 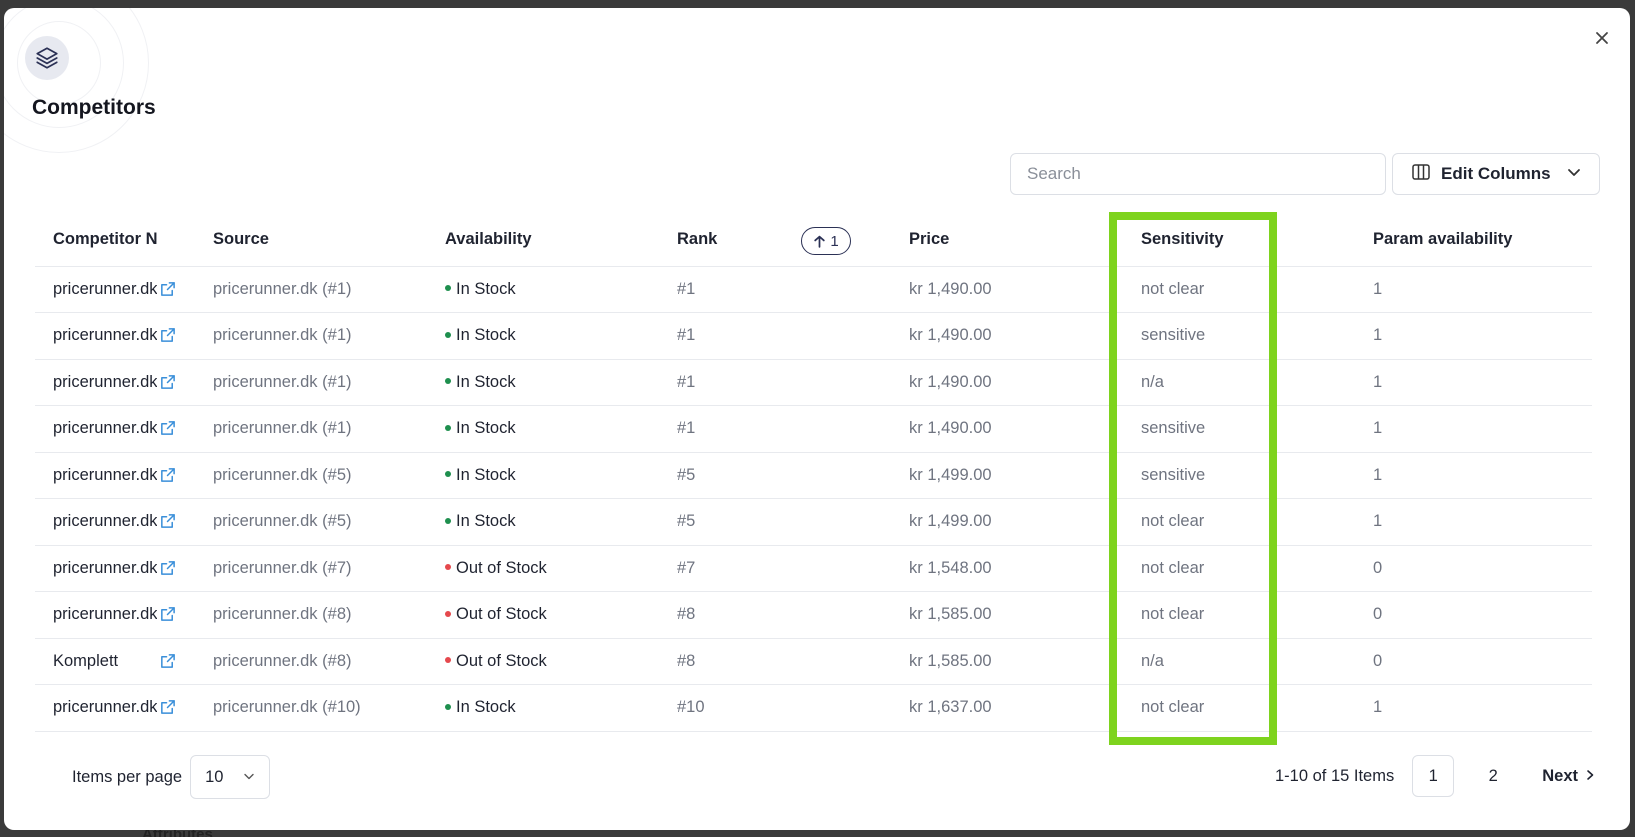 I want to click on modal-title: Competitors, so click(x=94, y=107).